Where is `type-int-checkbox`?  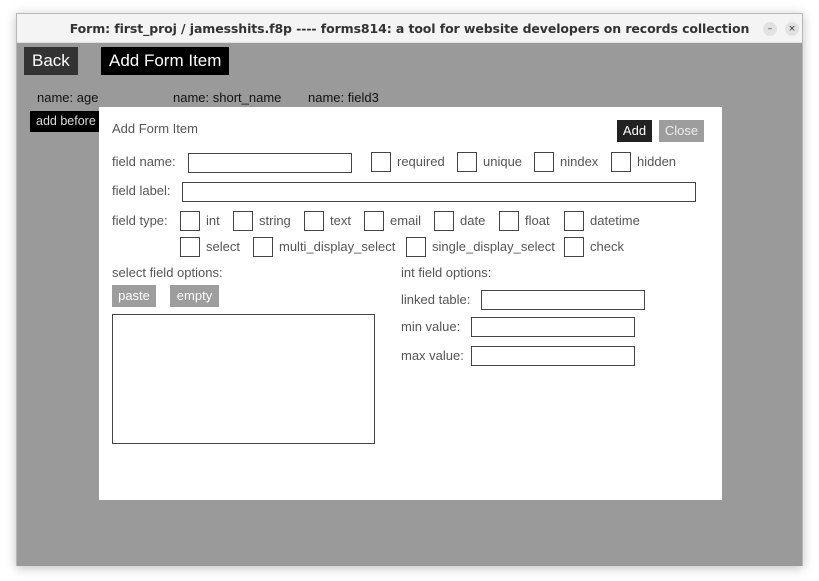 type-int-checkbox is located at coordinates (190, 221).